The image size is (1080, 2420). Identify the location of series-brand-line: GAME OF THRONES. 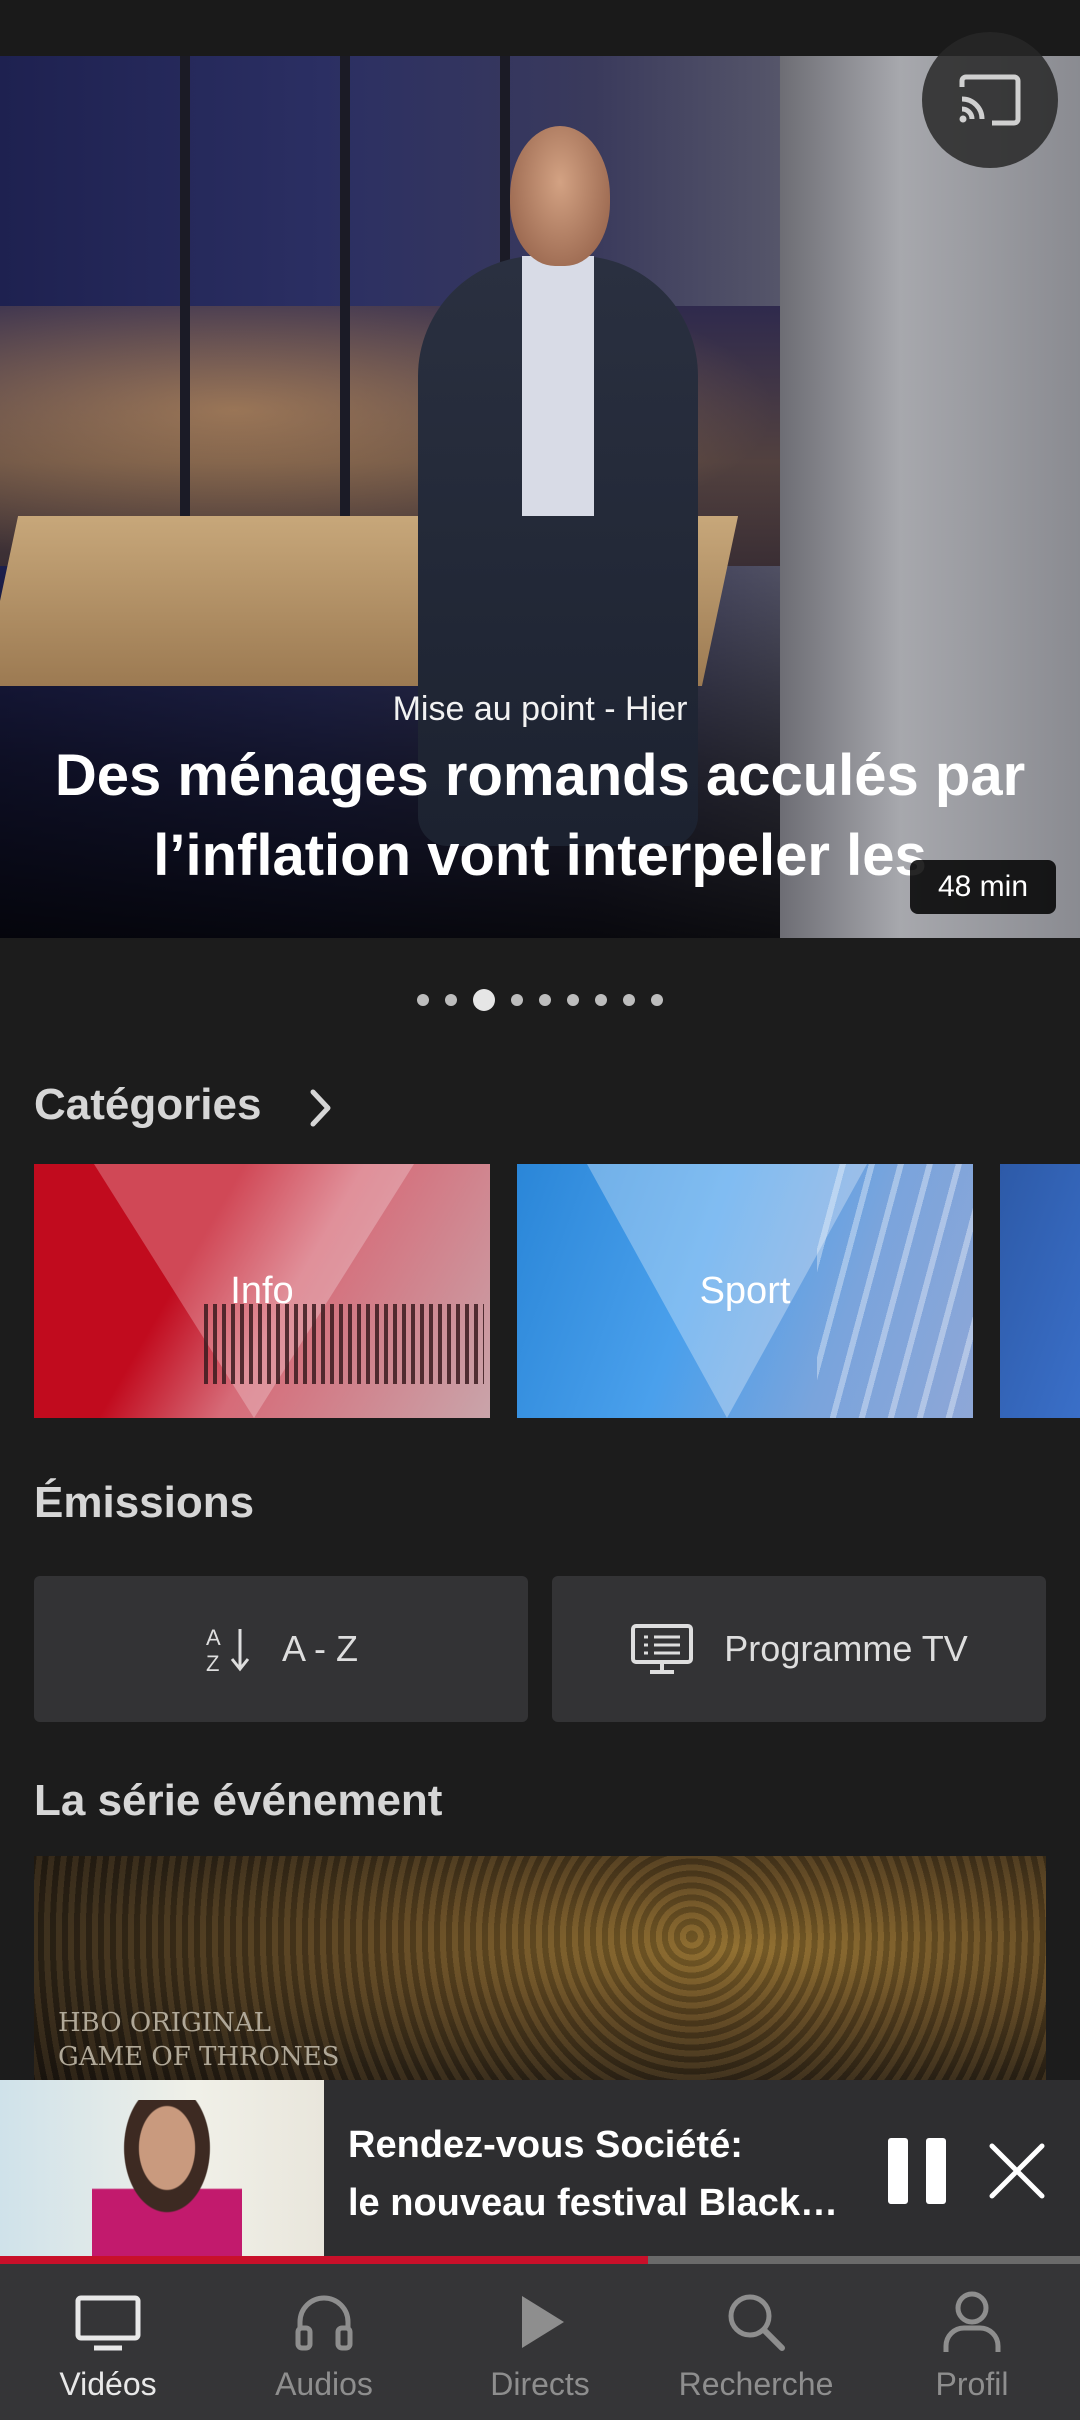
(199, 2057).